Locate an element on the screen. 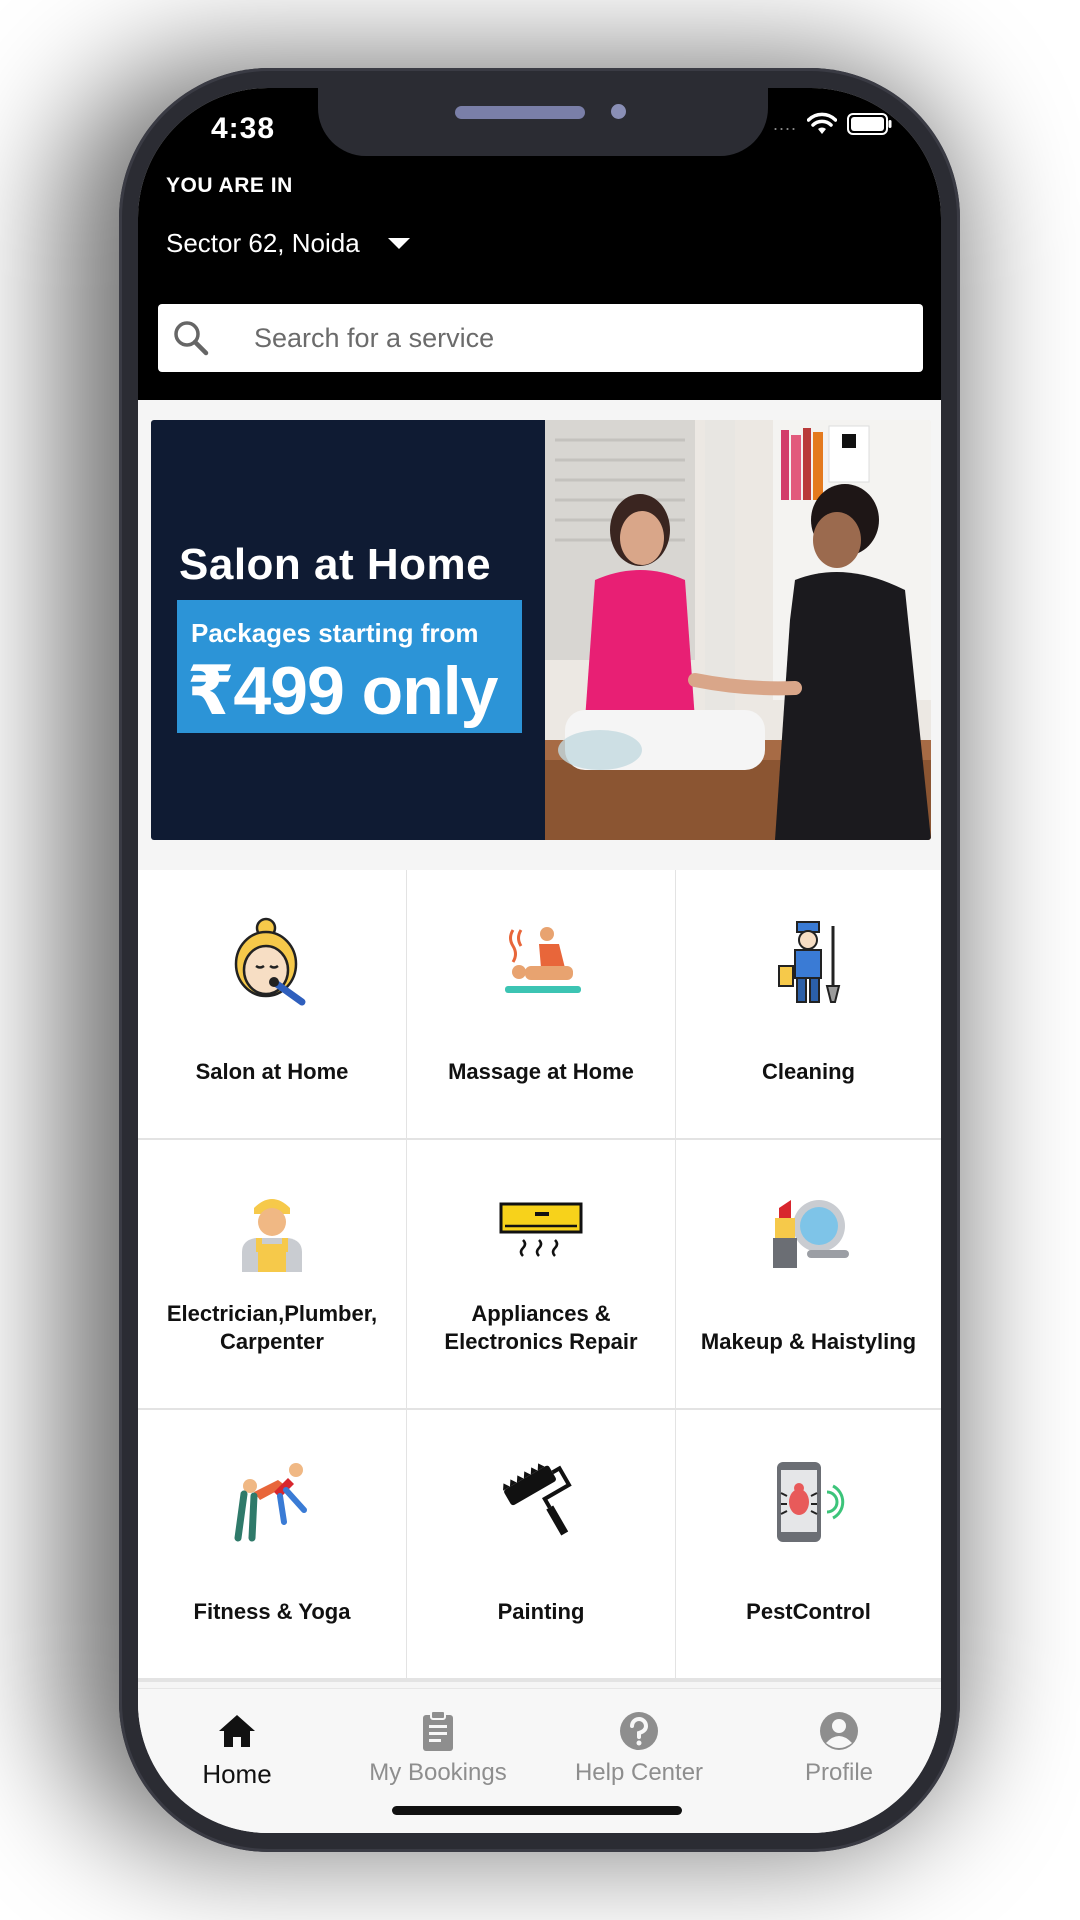 This screenshot has height=1920, width=1080. home-indicator is located at coordinates (537, 1810).